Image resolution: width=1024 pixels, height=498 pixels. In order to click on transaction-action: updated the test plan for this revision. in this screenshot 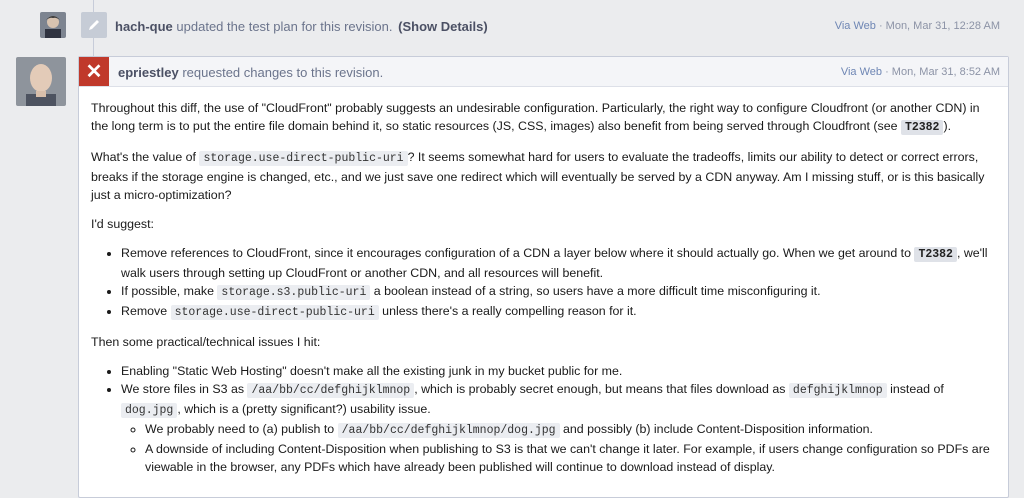, I will do `click(284, 26)`.